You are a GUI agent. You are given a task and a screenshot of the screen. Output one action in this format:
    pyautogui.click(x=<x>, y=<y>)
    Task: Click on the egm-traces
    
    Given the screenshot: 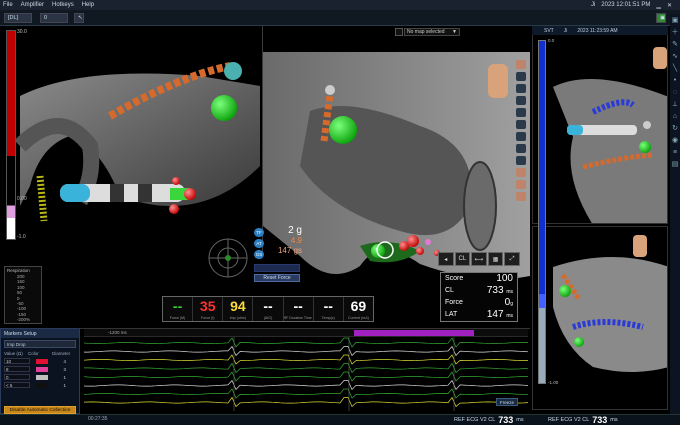 What is the action you would take?
    pyautogui.click(x=306, y=374)
    